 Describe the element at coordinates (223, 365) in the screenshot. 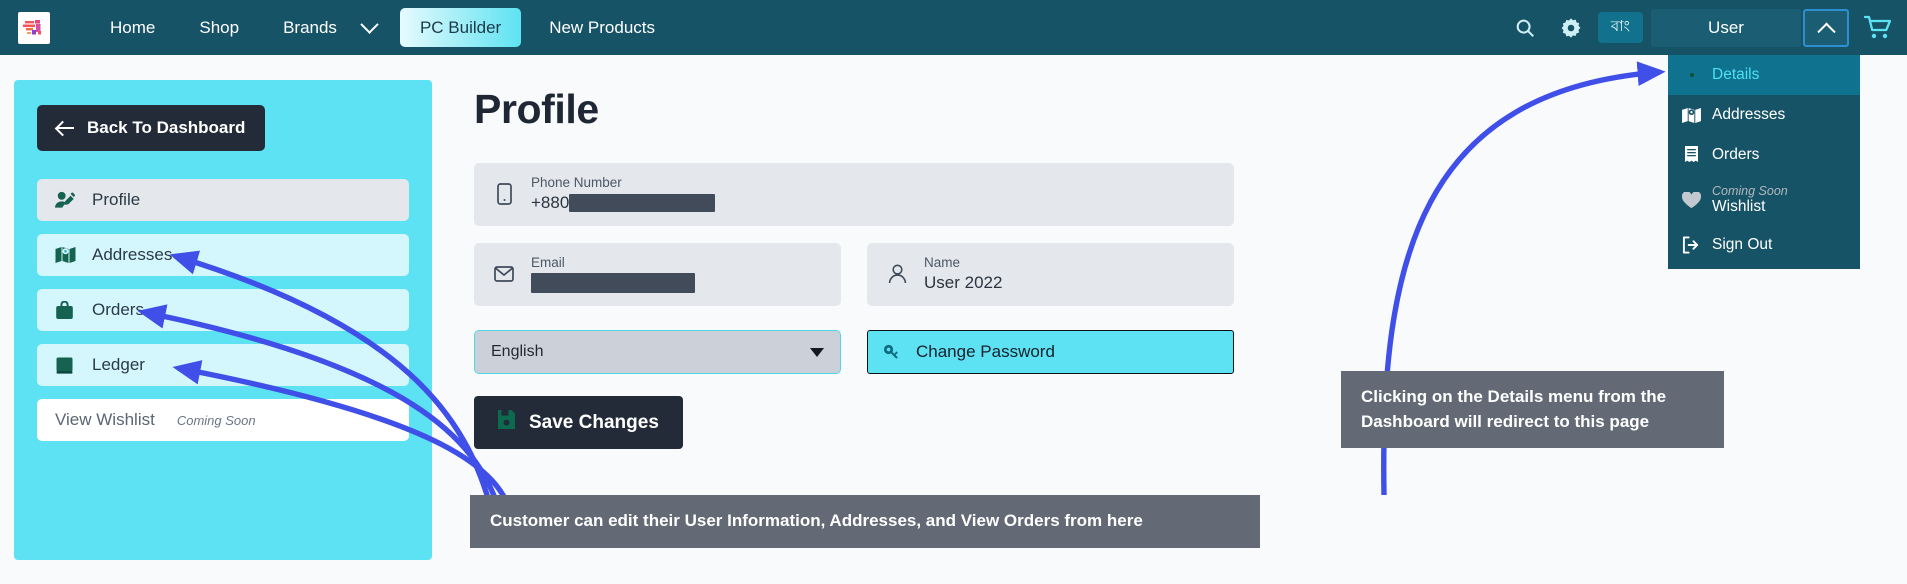

I see `sidebar-item-ledger: Ledger` at that location.